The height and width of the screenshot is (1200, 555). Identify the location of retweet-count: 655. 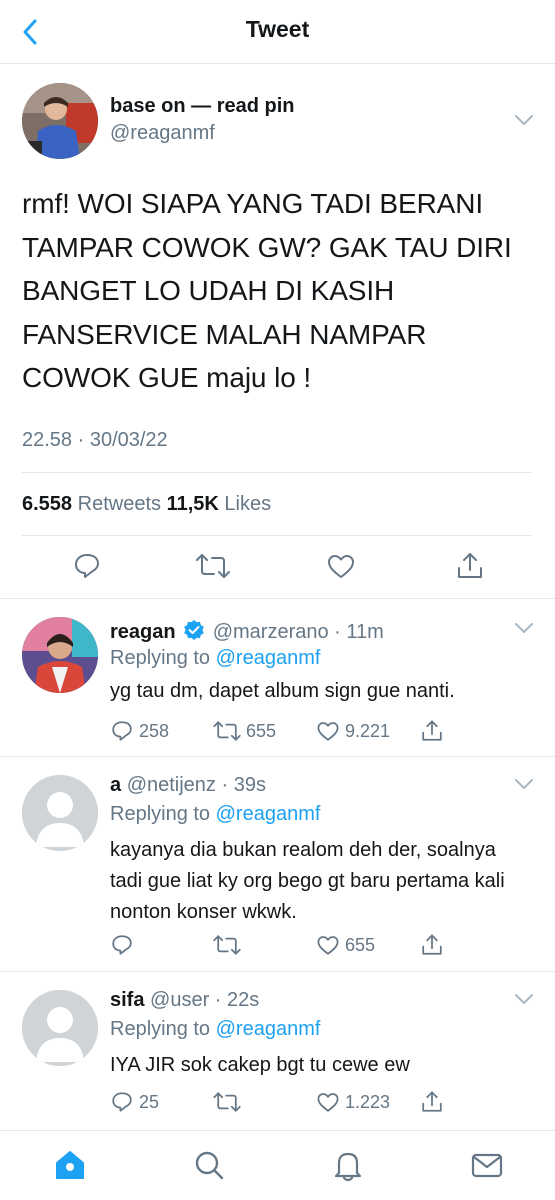
(261, 730).